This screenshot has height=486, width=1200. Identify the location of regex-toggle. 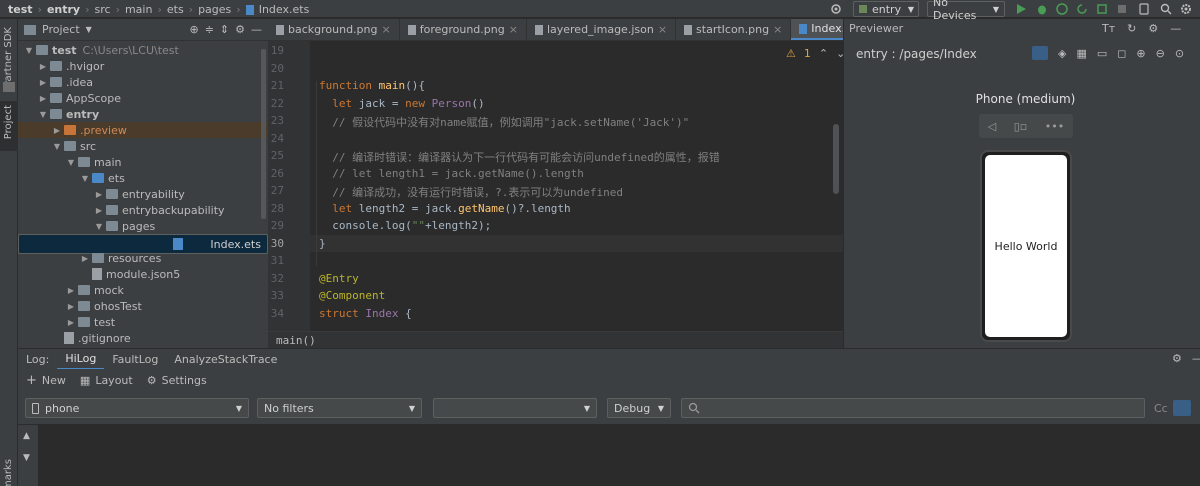
(1182, 408).